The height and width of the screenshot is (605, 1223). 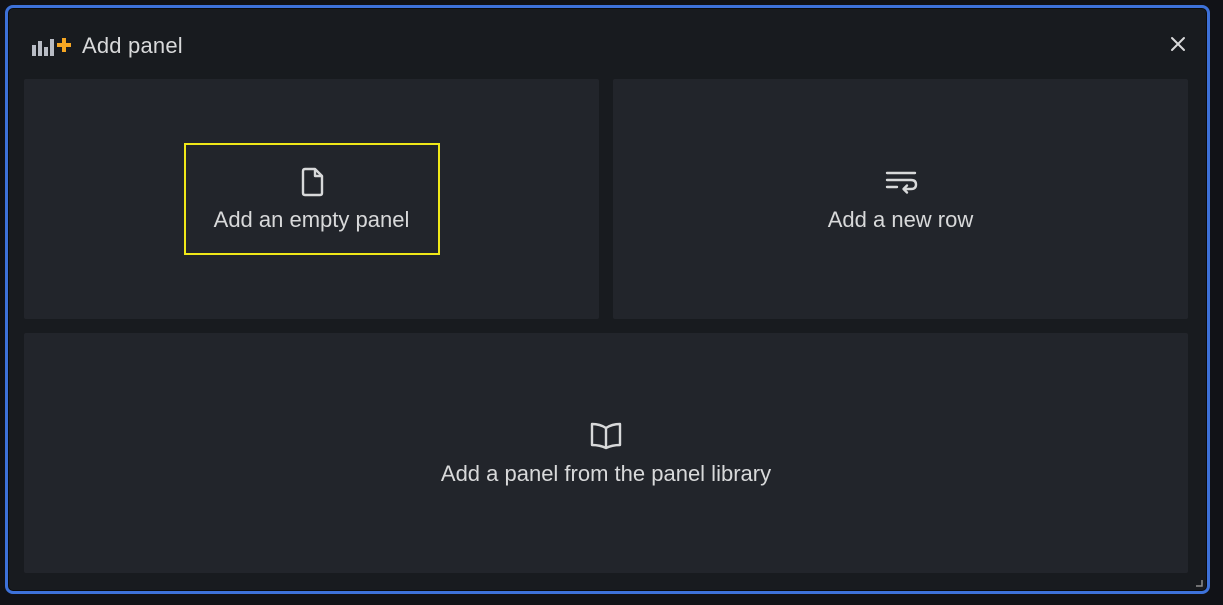 I want to click on book-icon, so click(x=606, y=436).